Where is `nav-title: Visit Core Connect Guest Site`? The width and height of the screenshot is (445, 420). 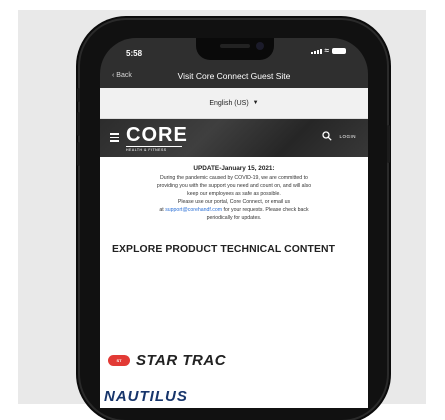 nav-title: Visit Core Connect Guest Site is located at coordinates (234, 76).